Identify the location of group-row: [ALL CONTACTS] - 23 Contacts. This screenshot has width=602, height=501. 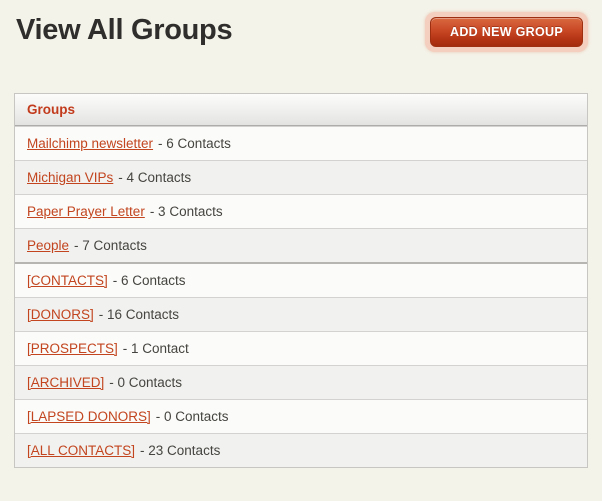
(301, 450).